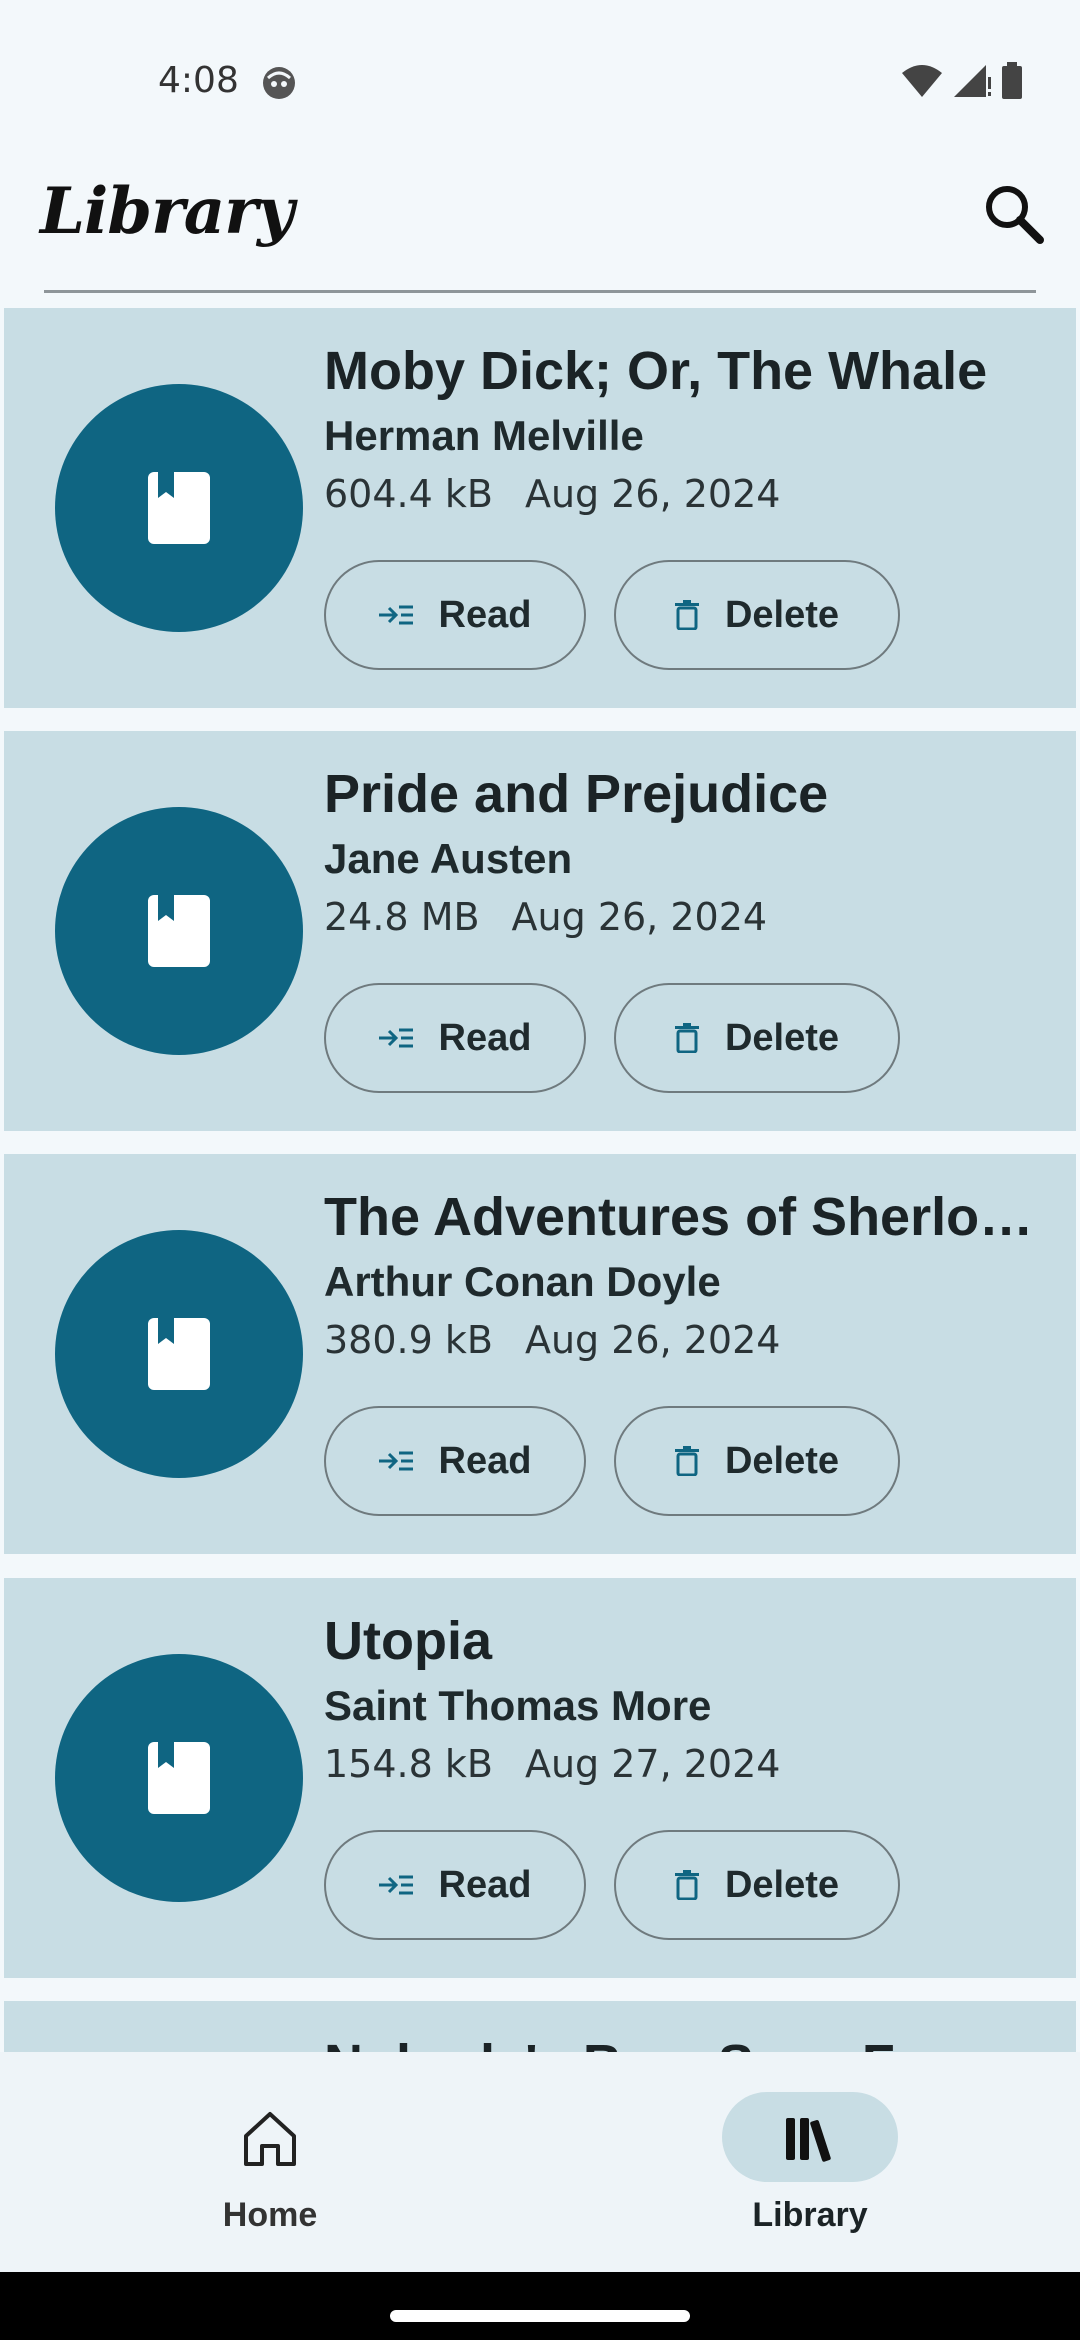 This screenshot has height=2340, width=1080. I want to click on book-title: Nobody's Boy: Sans Famille, so click(680, 2043).